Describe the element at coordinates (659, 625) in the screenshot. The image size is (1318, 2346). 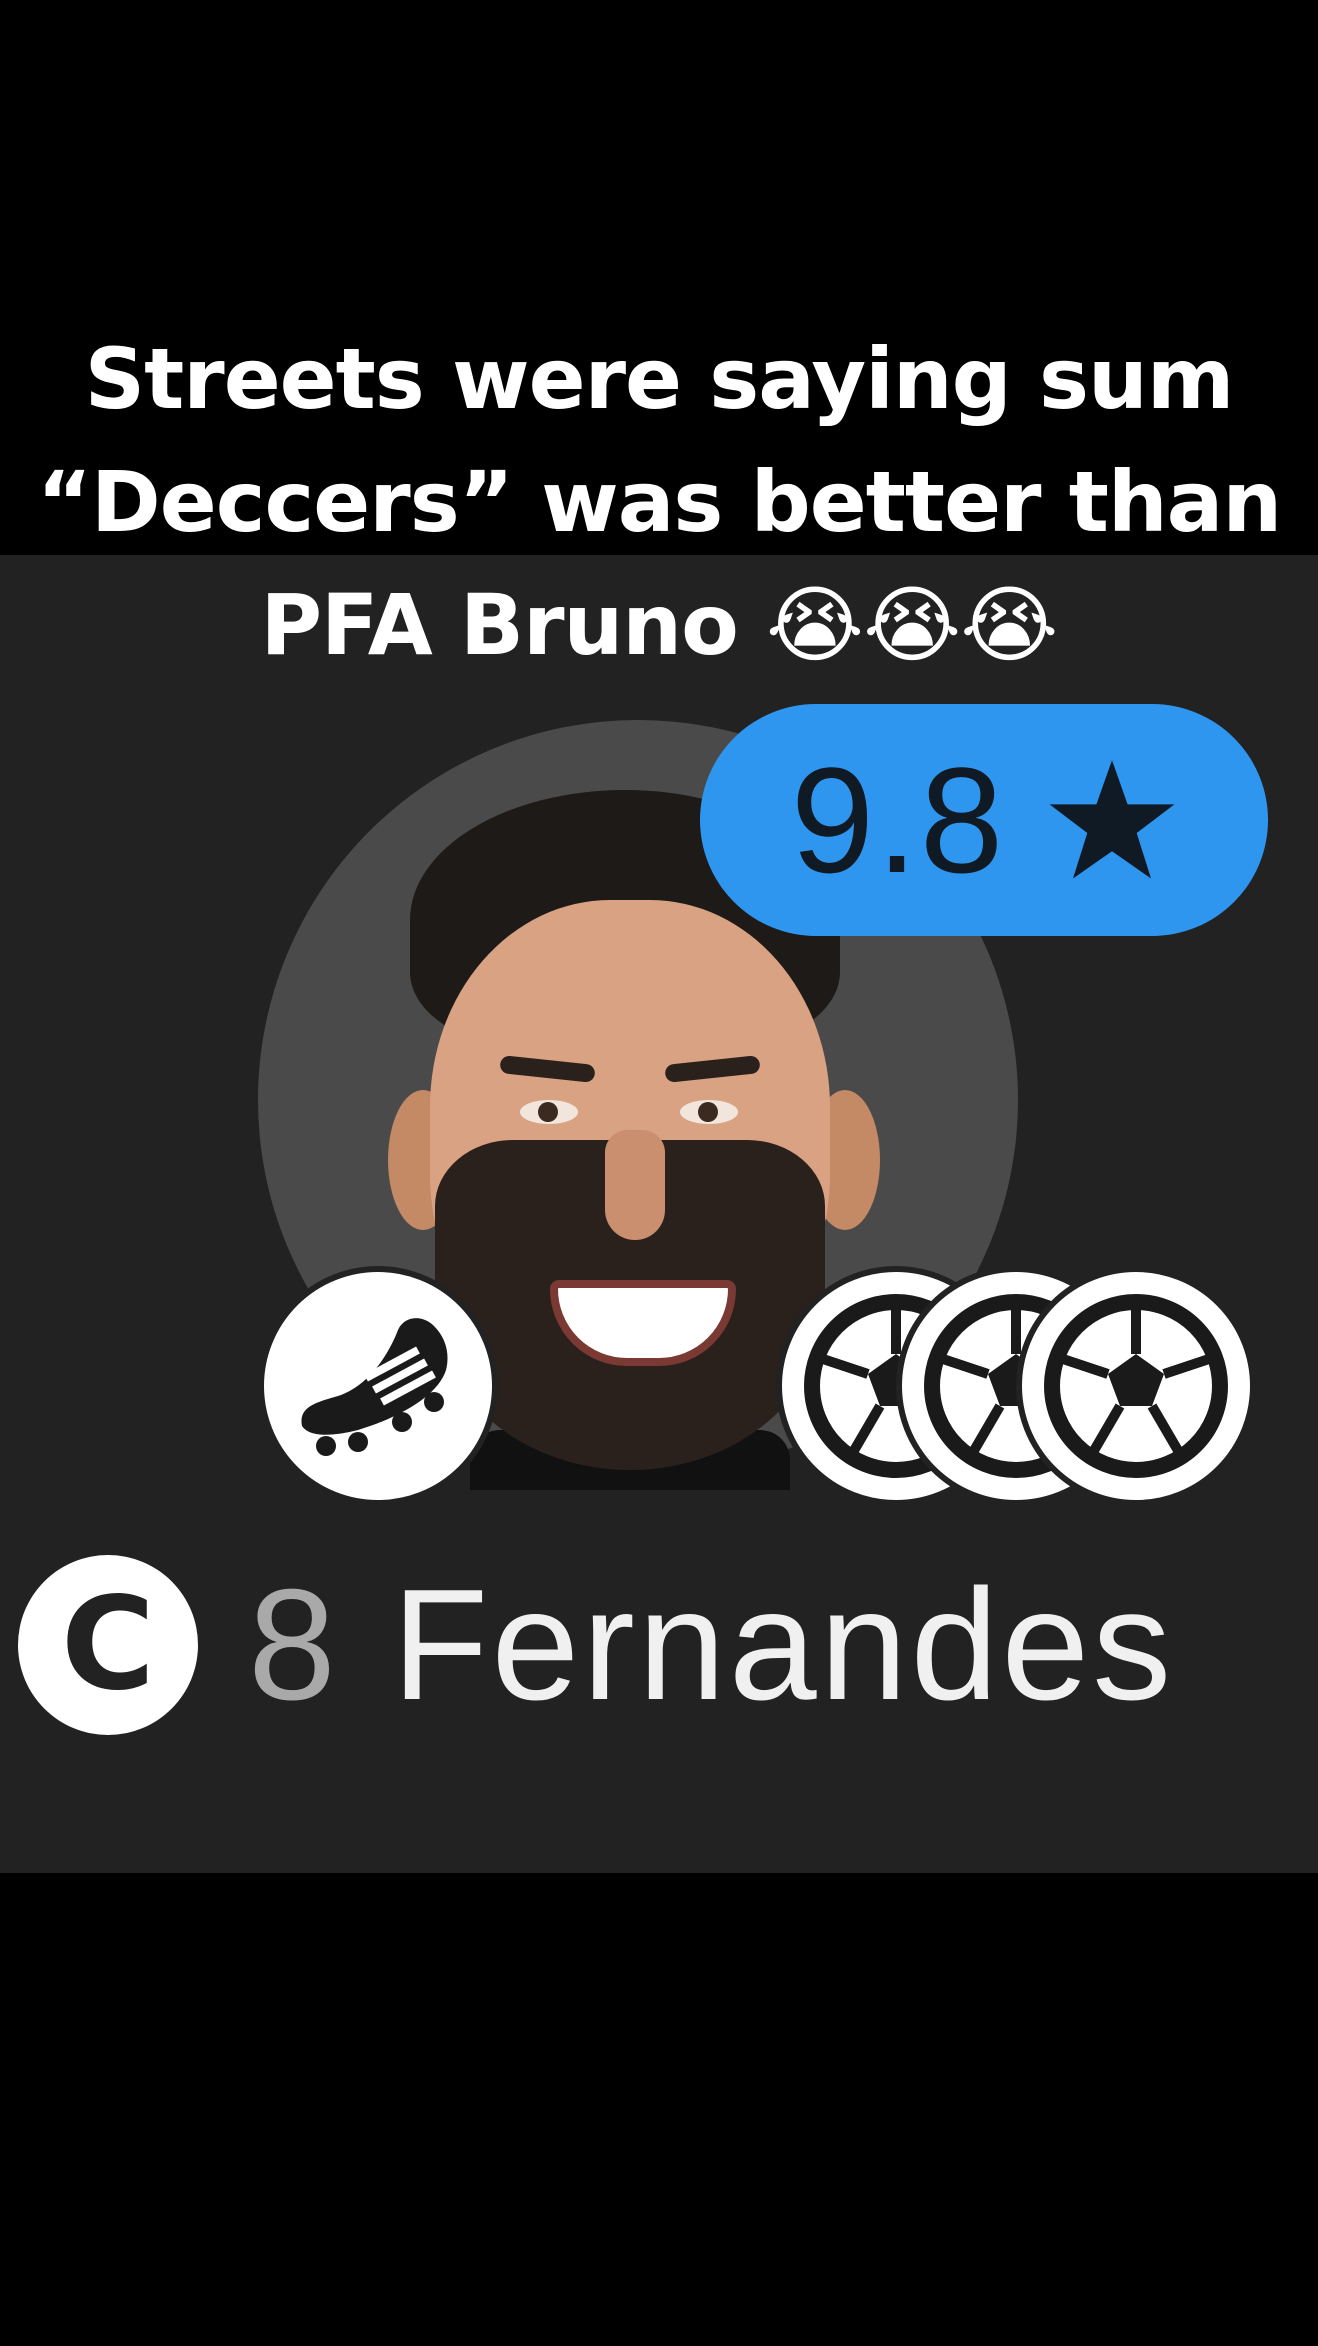
I see `caption-line-3: PFA Bruno 😭😭😭` at that location.